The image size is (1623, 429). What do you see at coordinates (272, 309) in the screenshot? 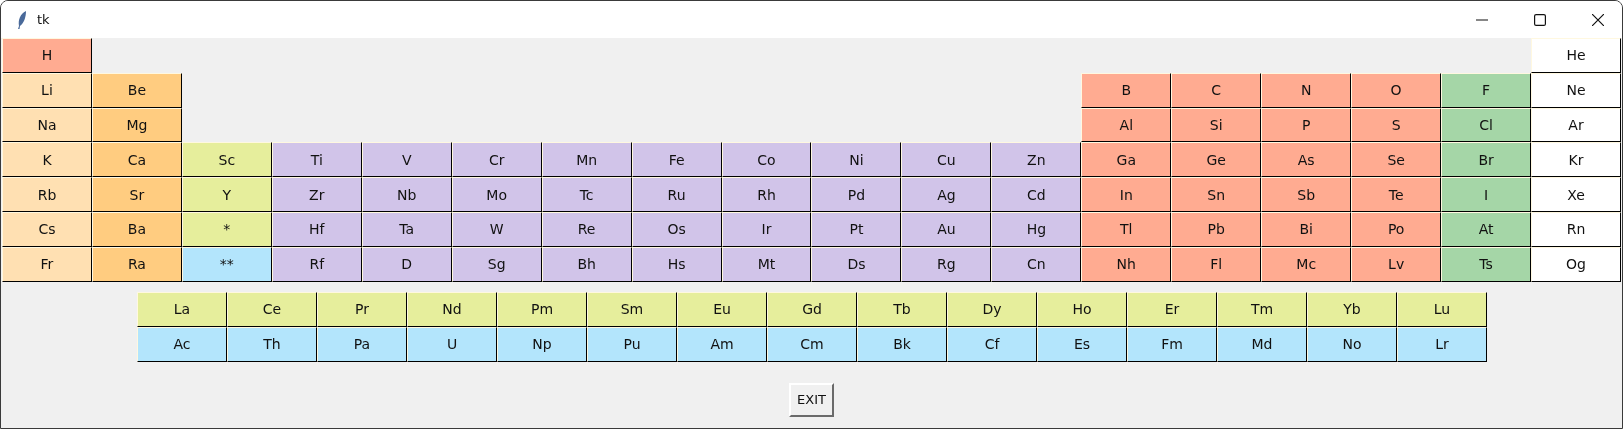
I see `element-button: Ce` at bounding box center [272, 309].